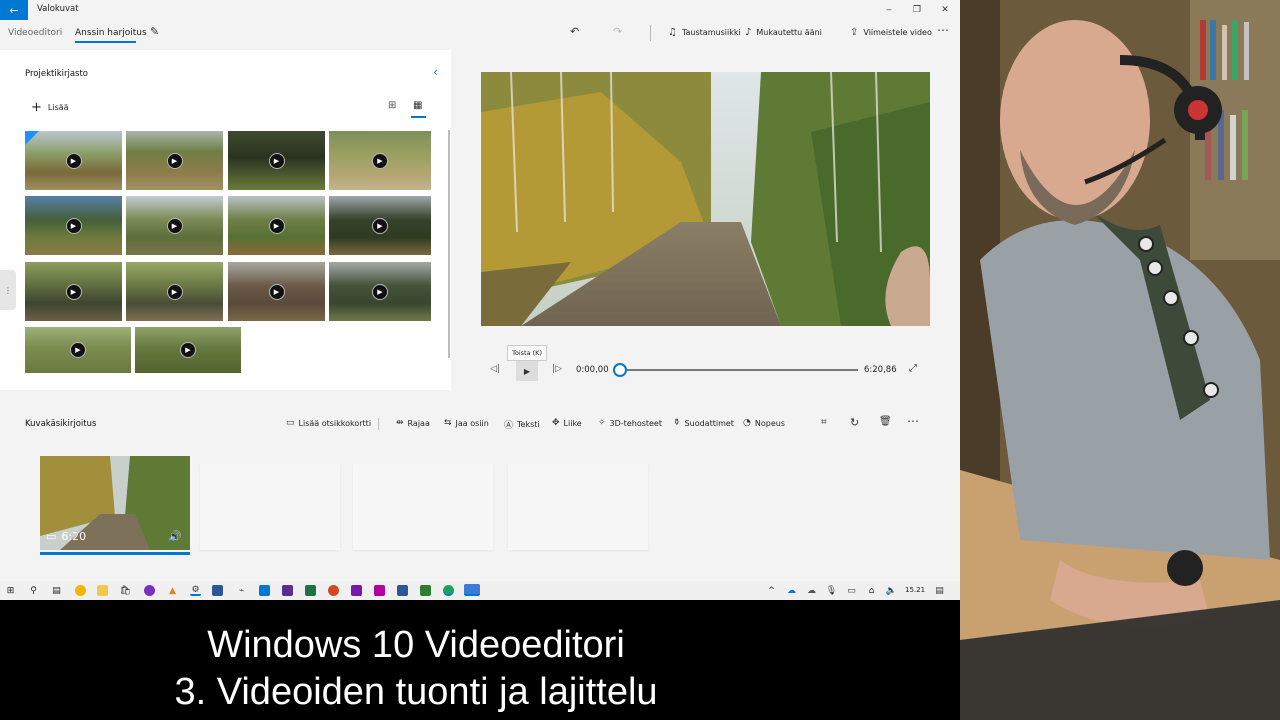 The width and height of the screenshot is (1280, 720). I want to click on store-icon: 🛍, so click(125, 590).